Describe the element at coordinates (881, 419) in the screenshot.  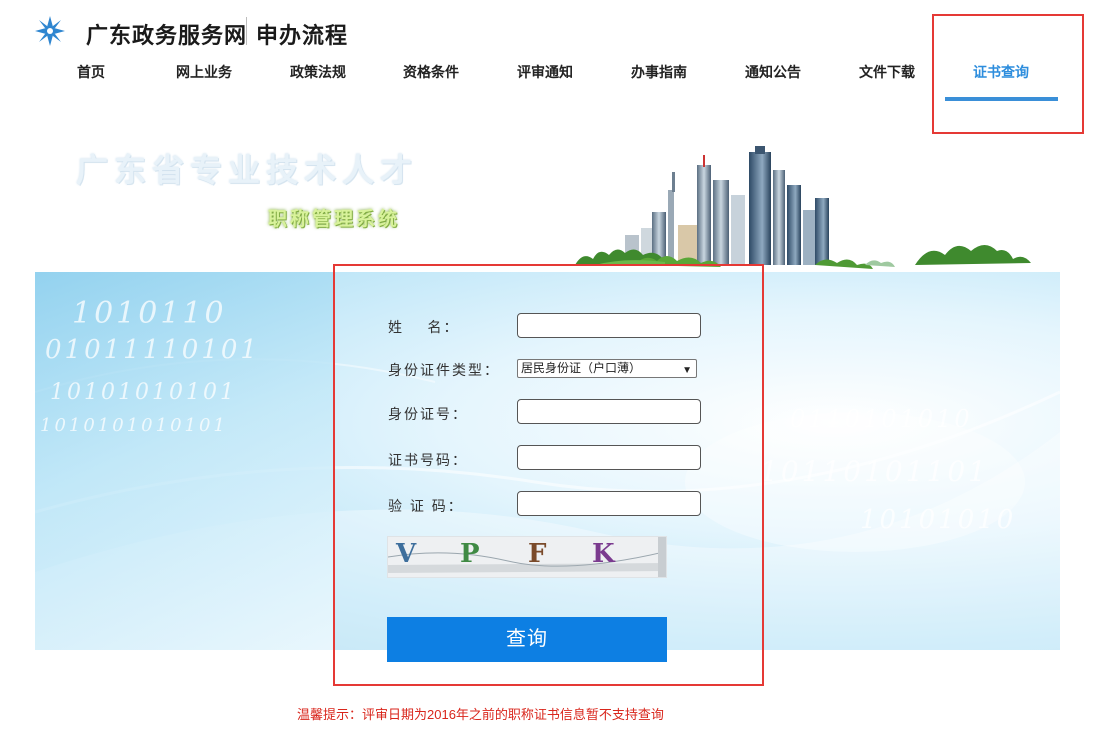
I see `decor-binary: 0110101010` at that location.